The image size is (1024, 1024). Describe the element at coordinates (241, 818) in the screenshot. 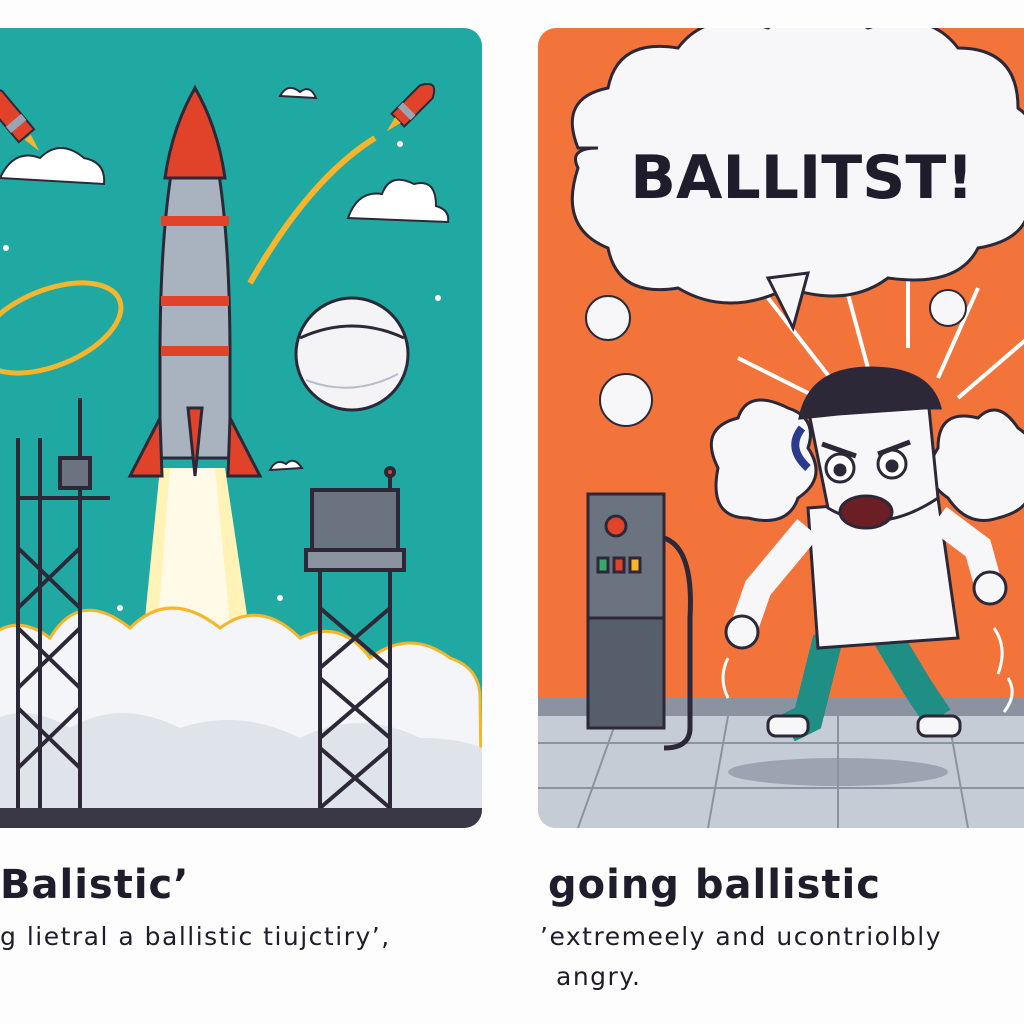

I see `launch-pad-ground` at that location.